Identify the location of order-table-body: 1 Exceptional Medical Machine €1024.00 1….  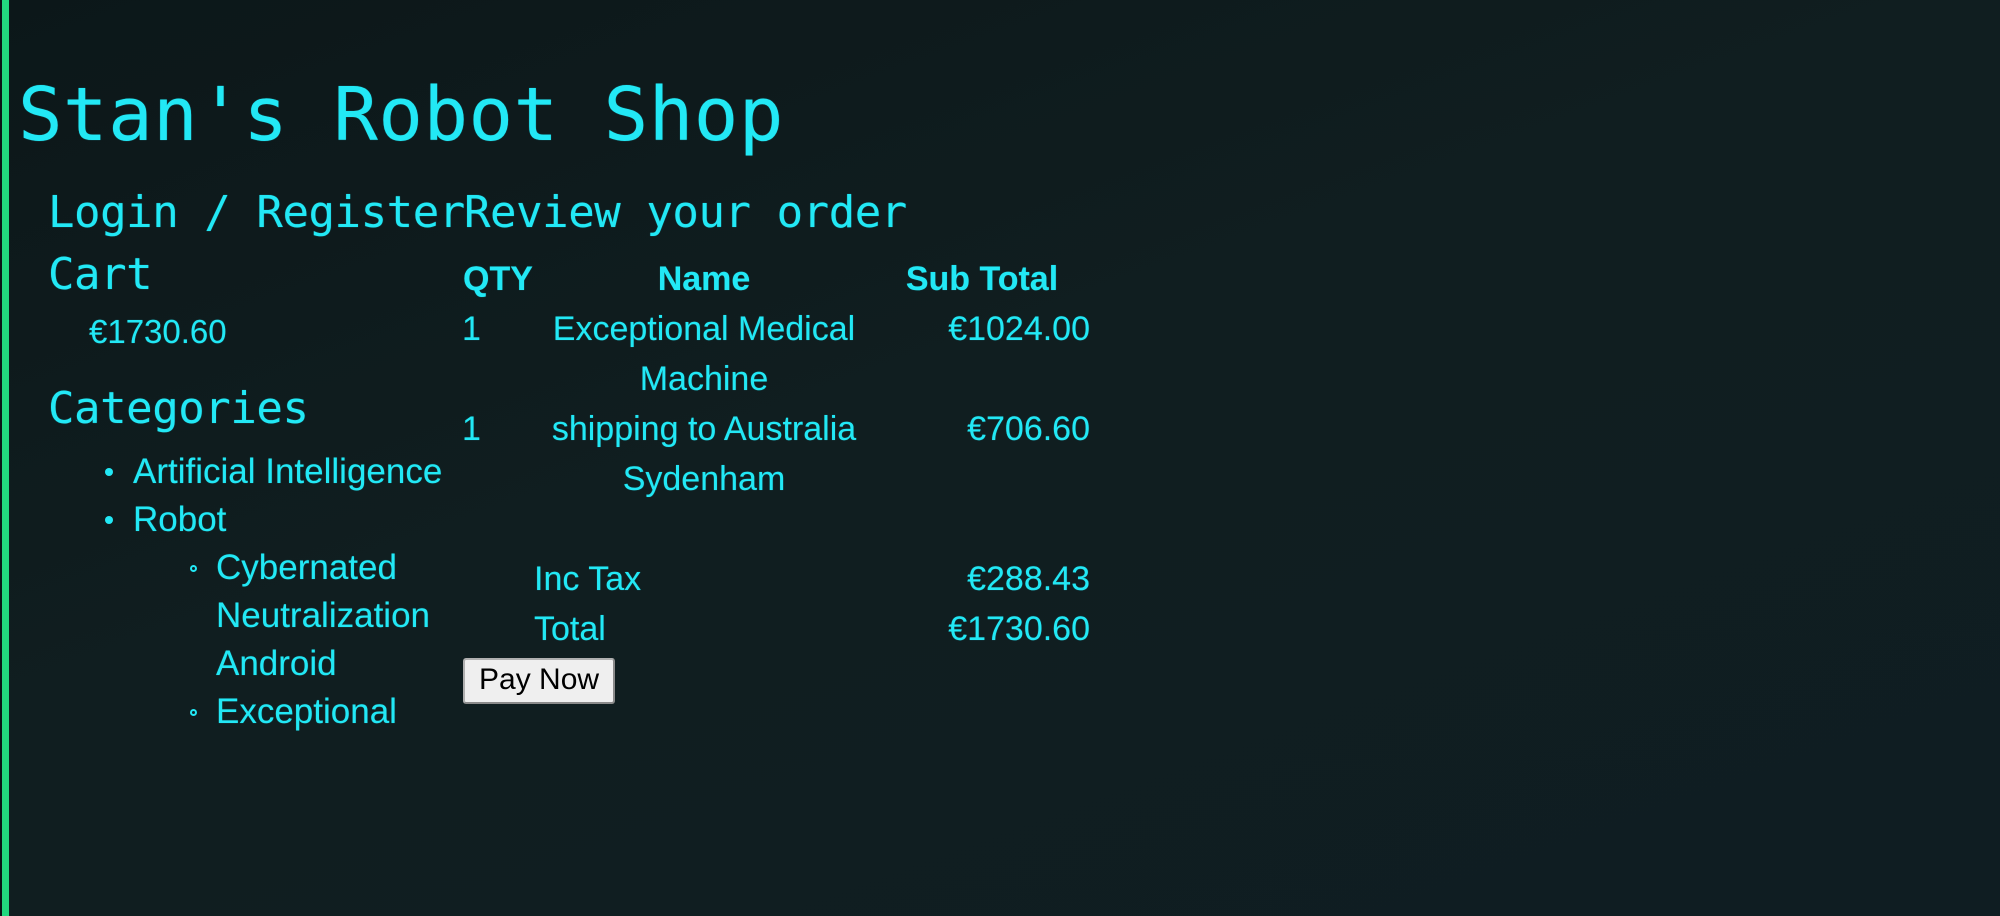
(776, 479).